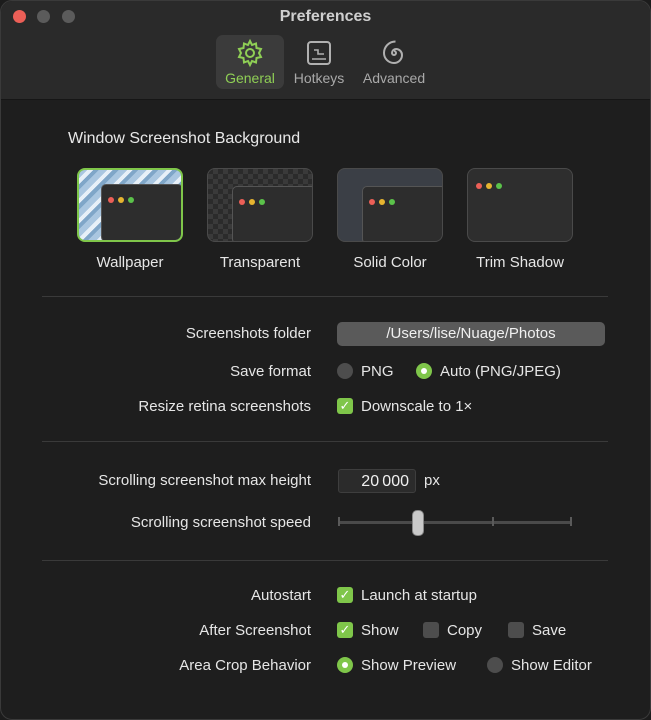 The height and width of the screenshot is (720, 651). I want to click on bg-option-label: Wallpaper, so click(130, 262).